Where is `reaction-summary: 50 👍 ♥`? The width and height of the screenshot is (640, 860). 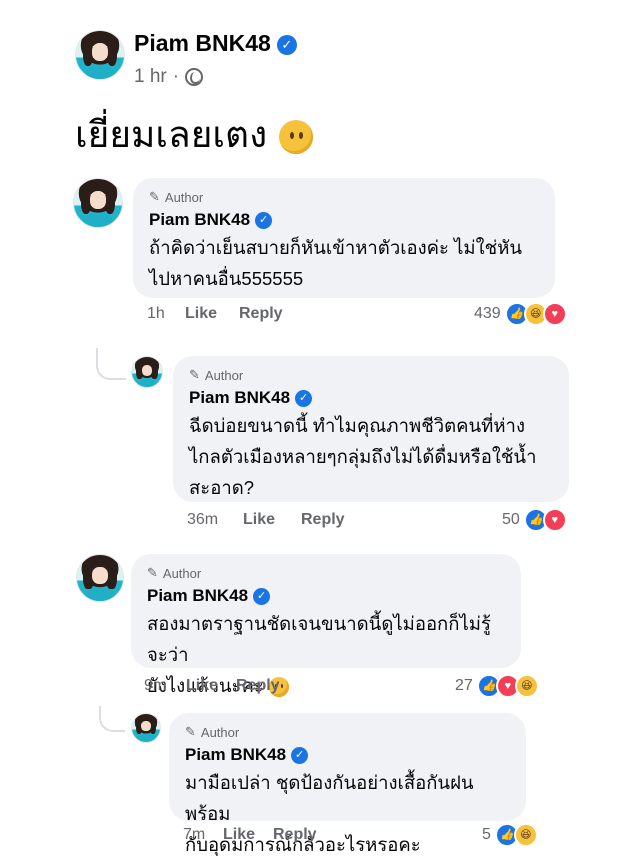 reaction-summary: 50 👍 ♥ is located at coordinates (534, 520).